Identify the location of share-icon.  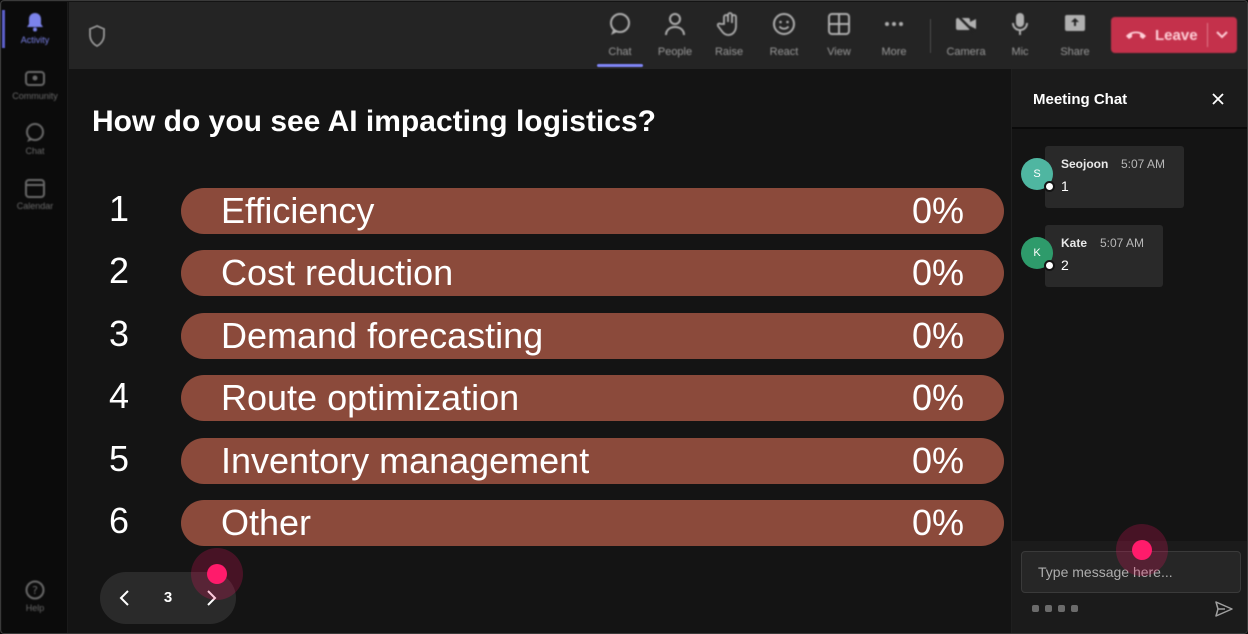
(1075, 24).